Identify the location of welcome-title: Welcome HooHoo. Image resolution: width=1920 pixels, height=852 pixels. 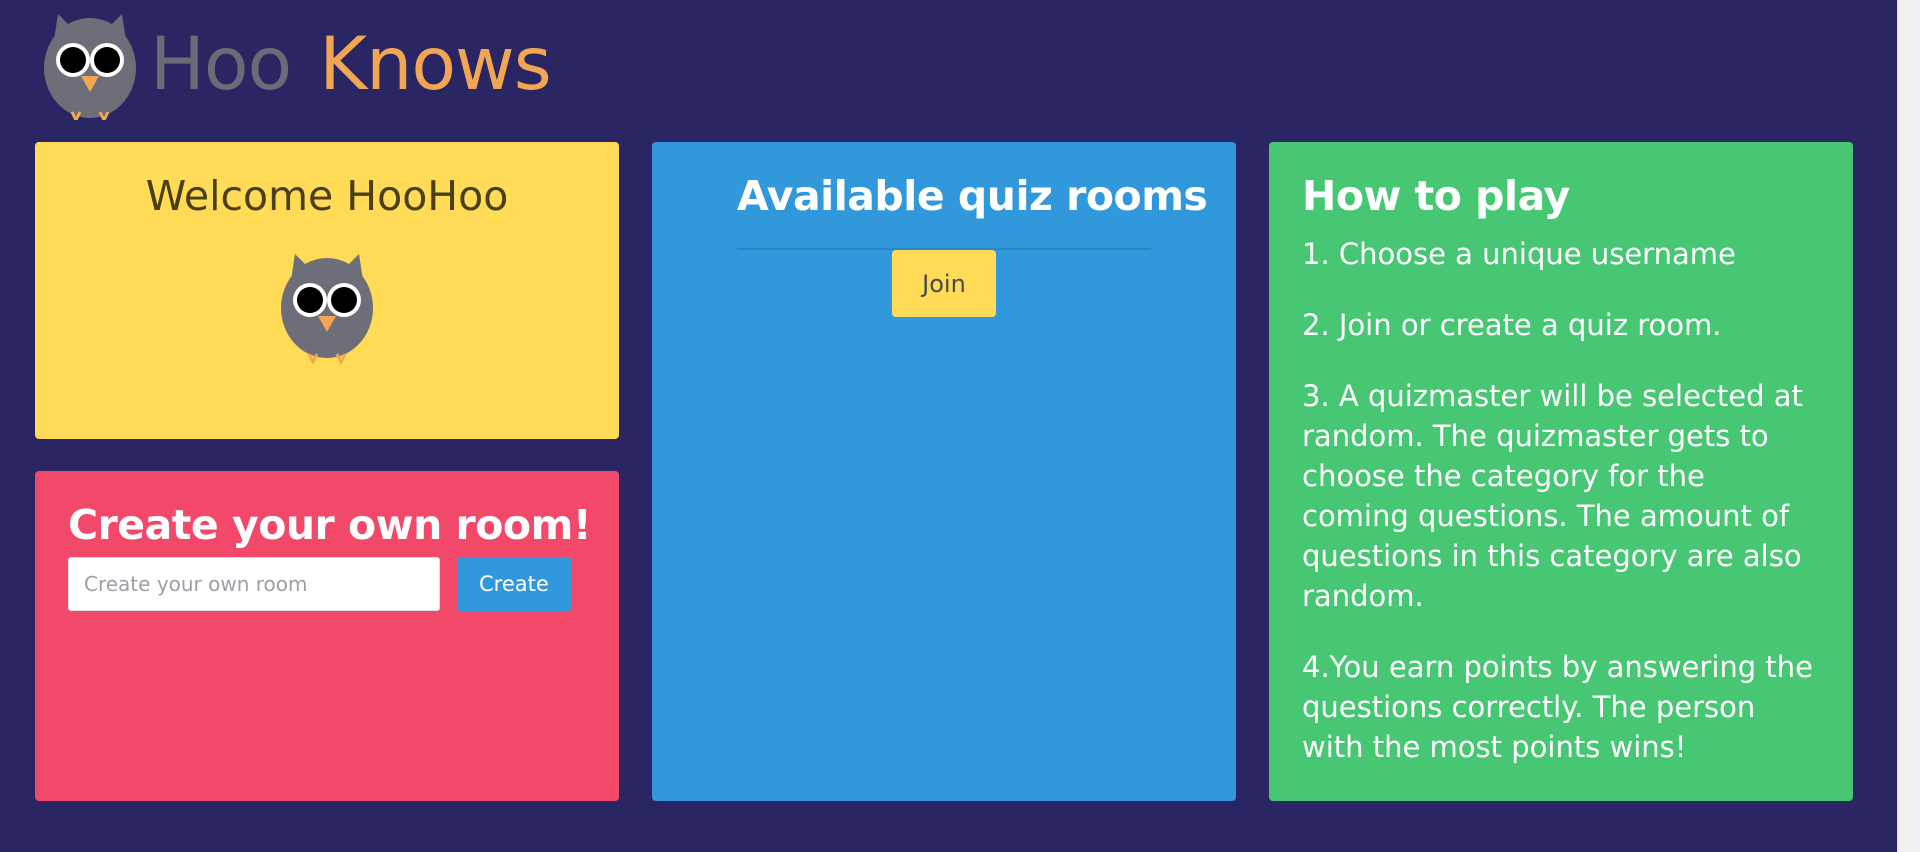
(327, 196).